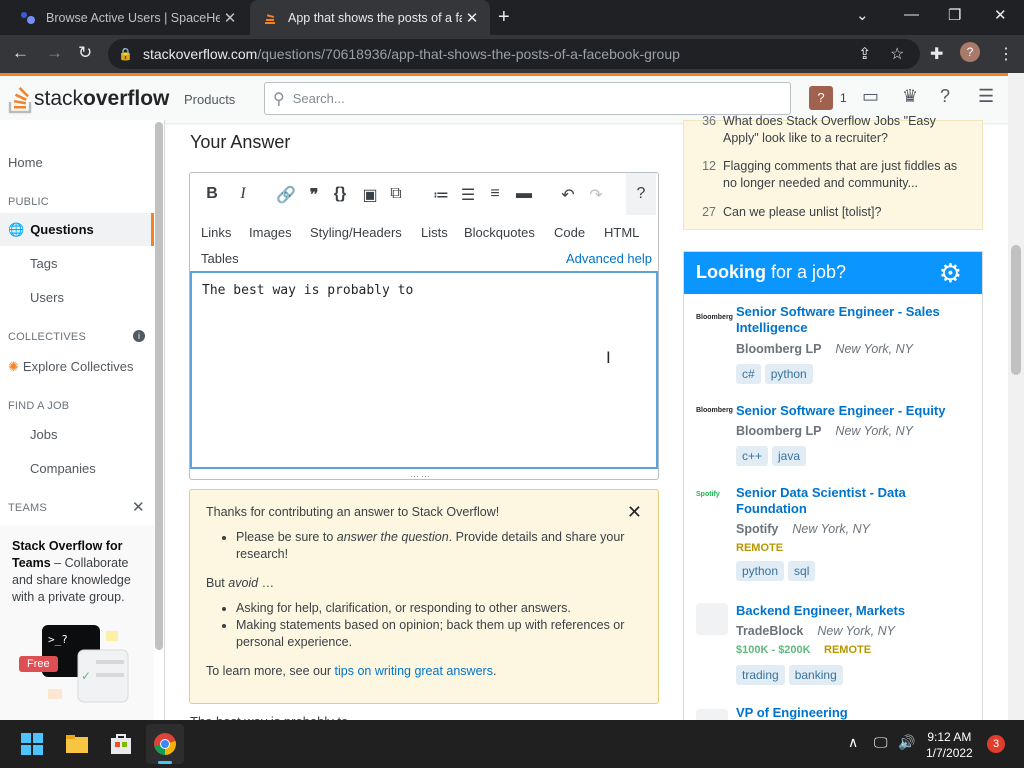  Describe the element at coordinates (608, 357) in the screenshot. I see `text-cursor-icon: I` at that location.